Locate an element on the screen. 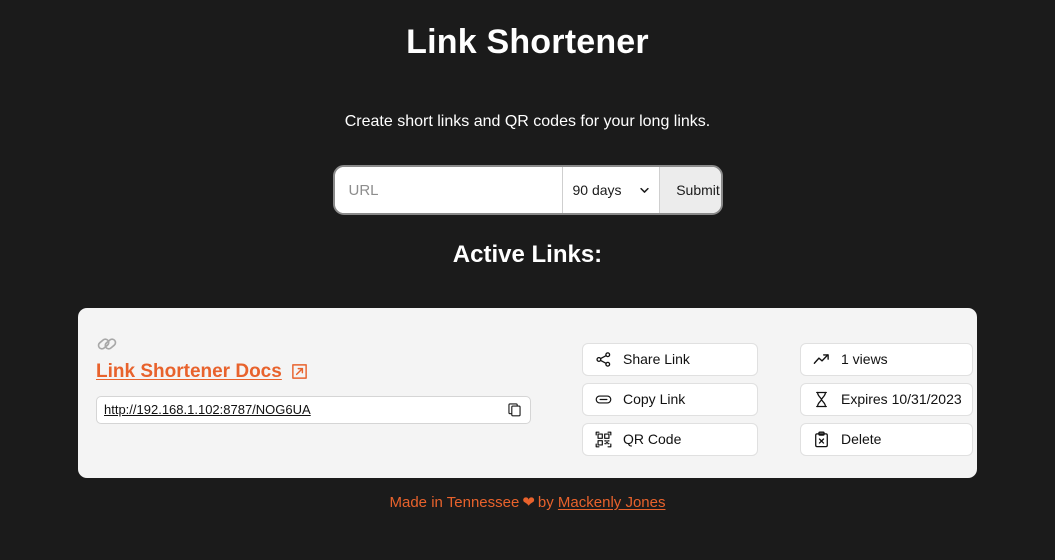 The width and height of the screenshot is (1055, 560). qr-code-label: QR Code is located at coordinates (652, 439).